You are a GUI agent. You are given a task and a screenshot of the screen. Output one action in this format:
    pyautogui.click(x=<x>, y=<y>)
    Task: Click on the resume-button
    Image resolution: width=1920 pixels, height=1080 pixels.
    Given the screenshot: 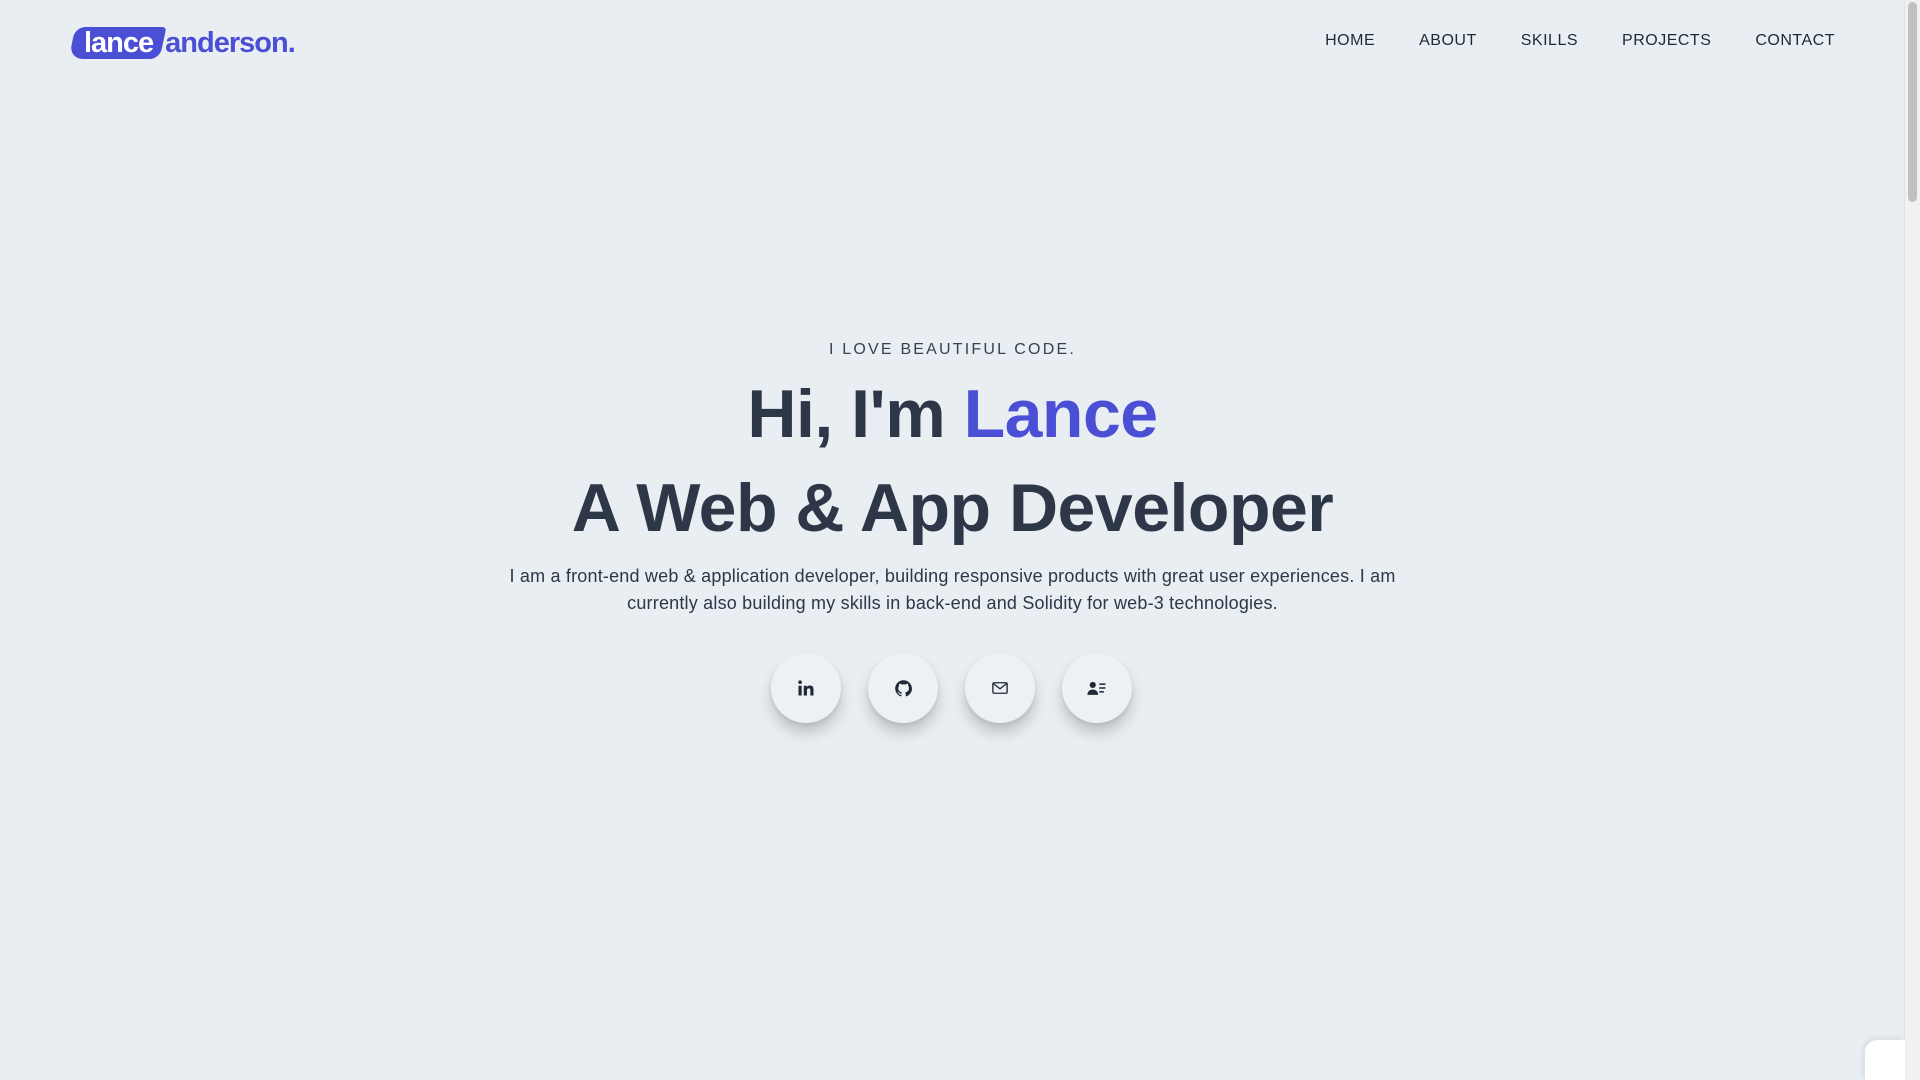 What is the action you would take?
    pyautogui.click(x=1097, y=688)
    